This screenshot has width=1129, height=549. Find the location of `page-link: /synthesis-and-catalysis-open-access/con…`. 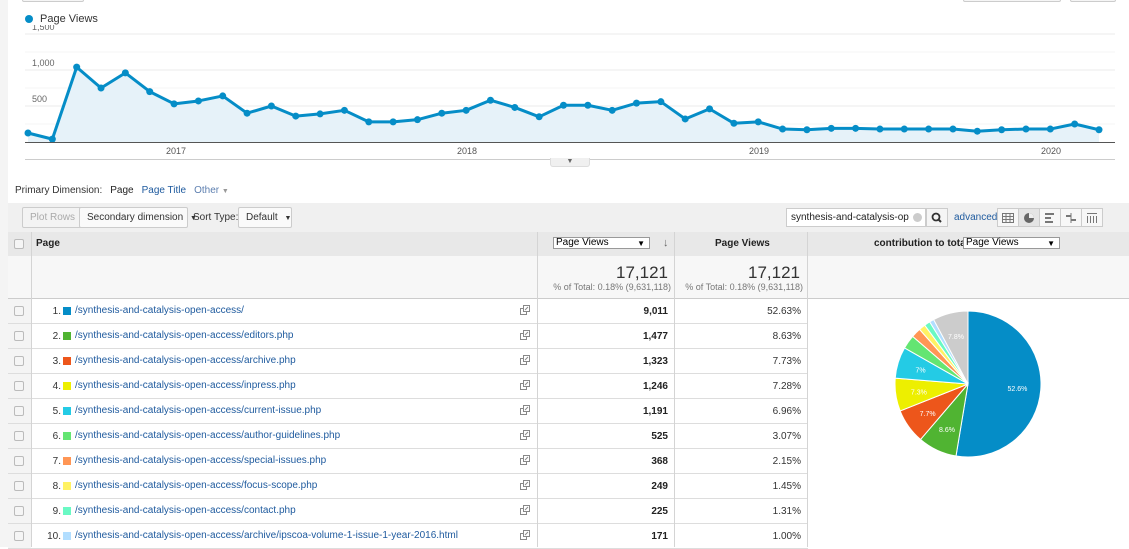

page-link: /synthesis-and-catalysis-open-access/con… is located at coordinates (185, 510).